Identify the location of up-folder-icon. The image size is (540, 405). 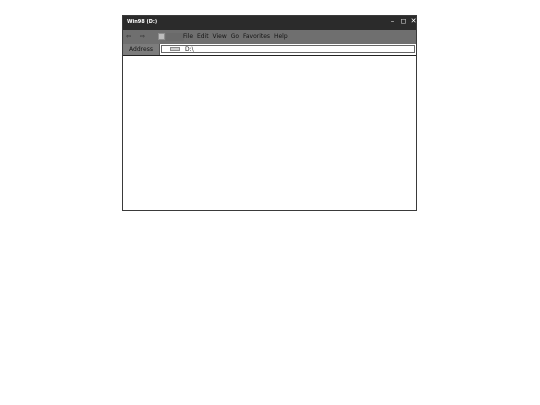
(161, 36).